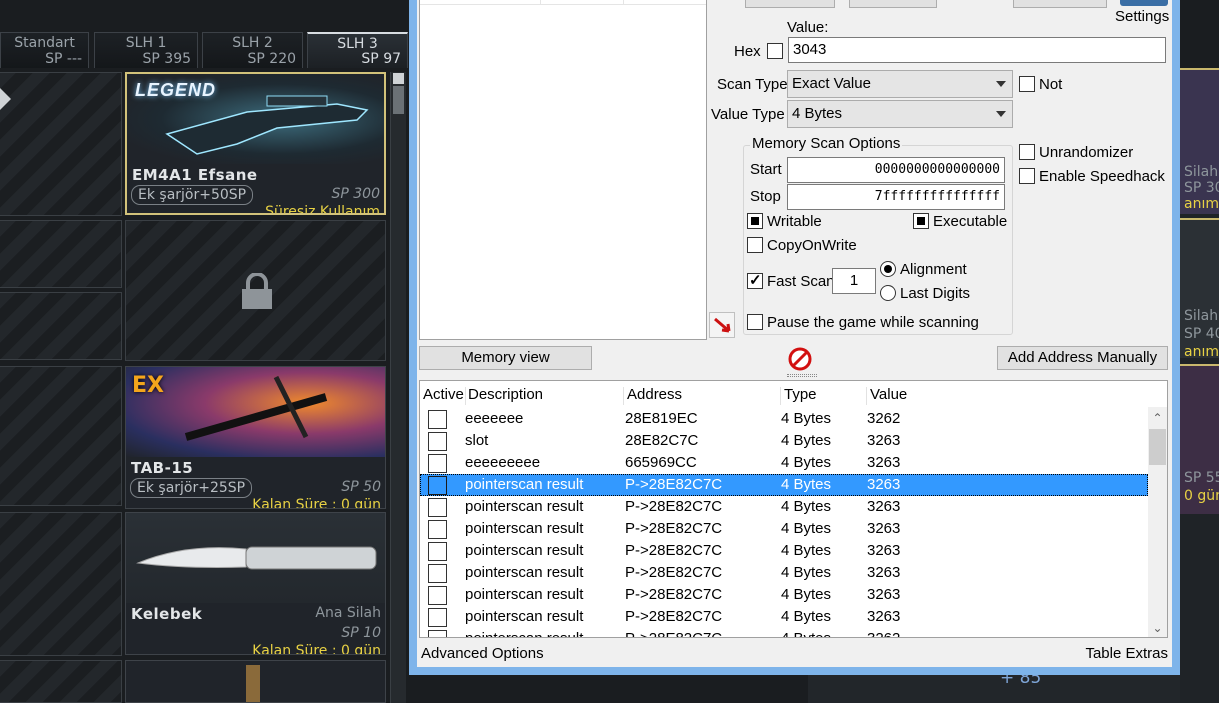 The image size is (1219, 703). What do you see at coordinates (1027, 152) in the screenshot?
I see `unrandomizer-checkbox` at bounding box center [1027, 152].